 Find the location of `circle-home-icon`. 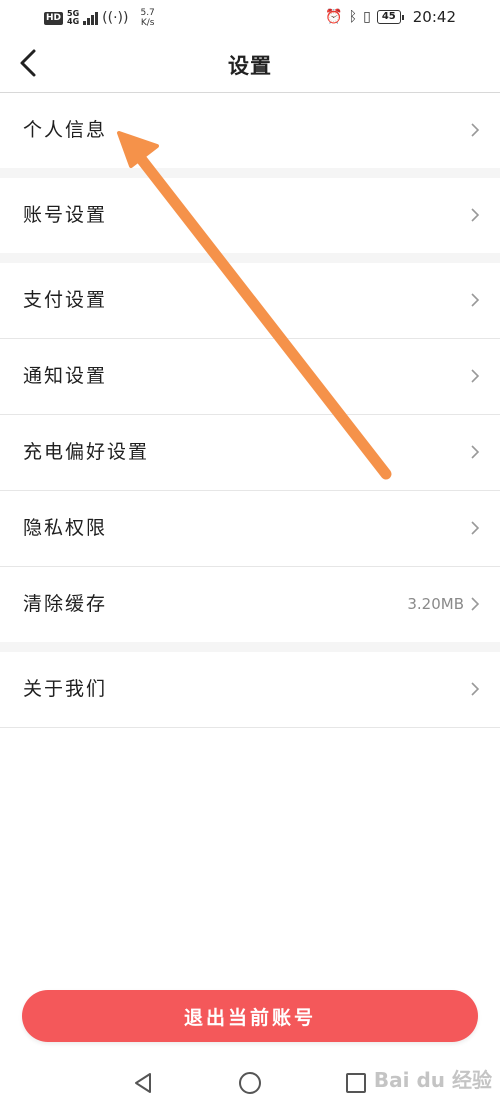

circle-home-icon is located at coordinates (250, 1083).